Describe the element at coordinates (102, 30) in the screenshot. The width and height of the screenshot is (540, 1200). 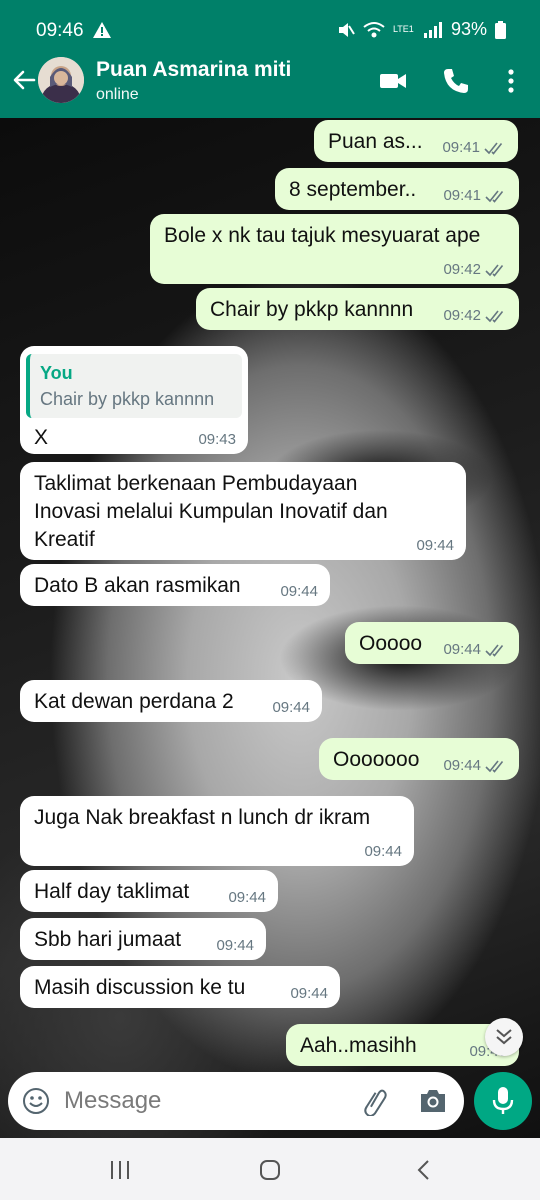
I see `warning-icon` at that location.